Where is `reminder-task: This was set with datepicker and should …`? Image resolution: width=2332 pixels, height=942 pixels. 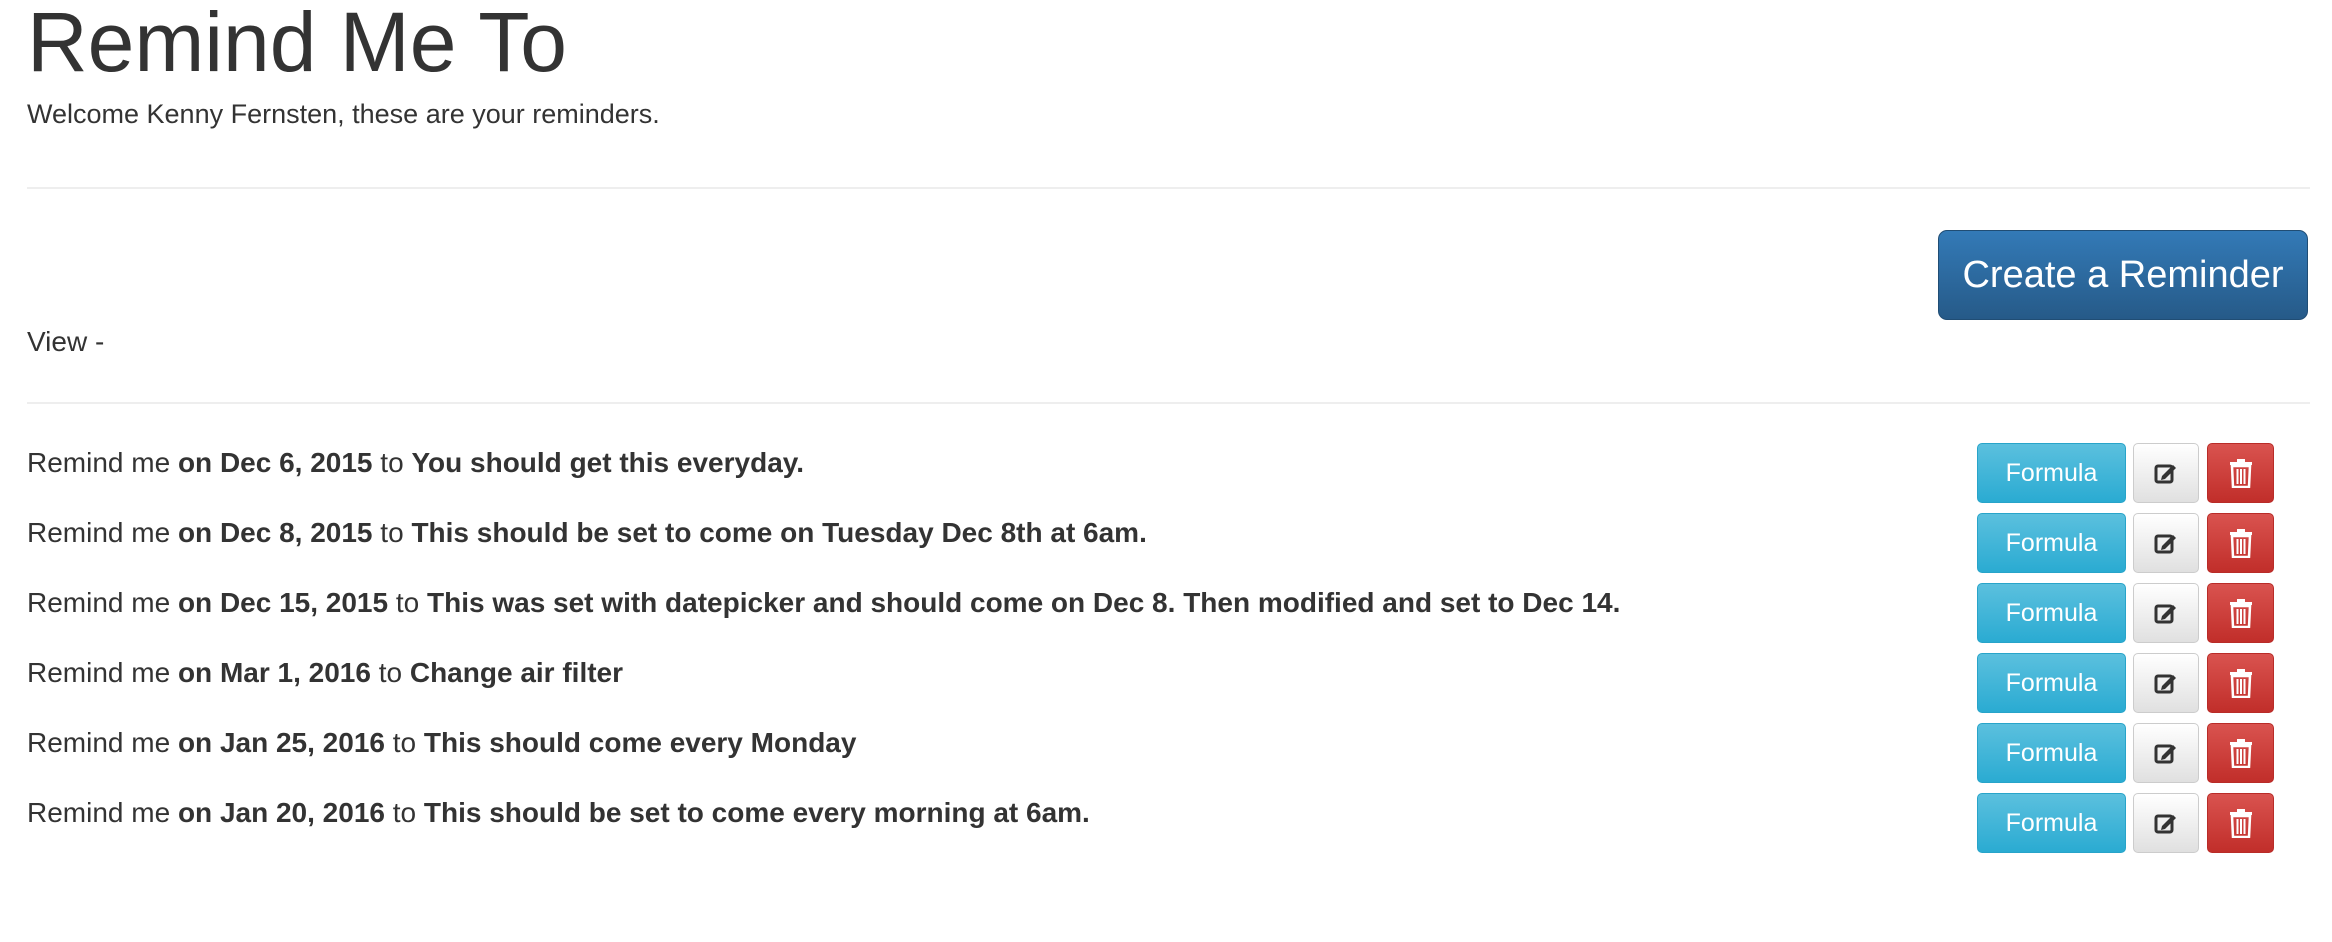 reminder-task: This was set with datepicker and should … is located at coordinates (1024, 602).